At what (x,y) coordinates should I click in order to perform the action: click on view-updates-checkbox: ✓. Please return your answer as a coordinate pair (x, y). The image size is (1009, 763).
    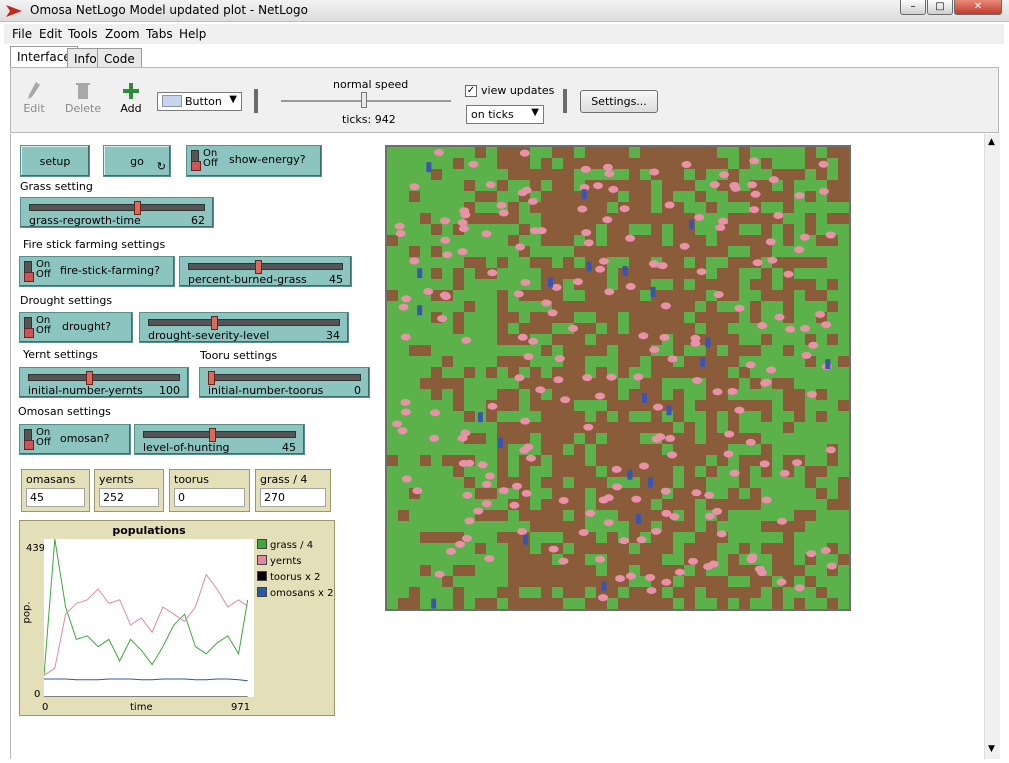
    Looking at the image, I should click on (471, 91).